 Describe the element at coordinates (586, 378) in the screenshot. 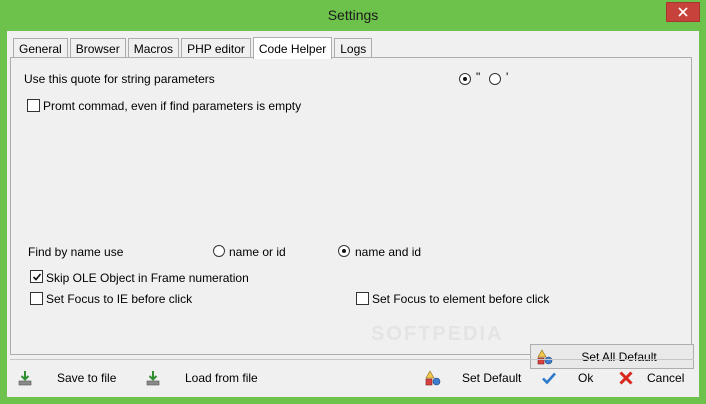

I see `ok-label: Ok` at that location.